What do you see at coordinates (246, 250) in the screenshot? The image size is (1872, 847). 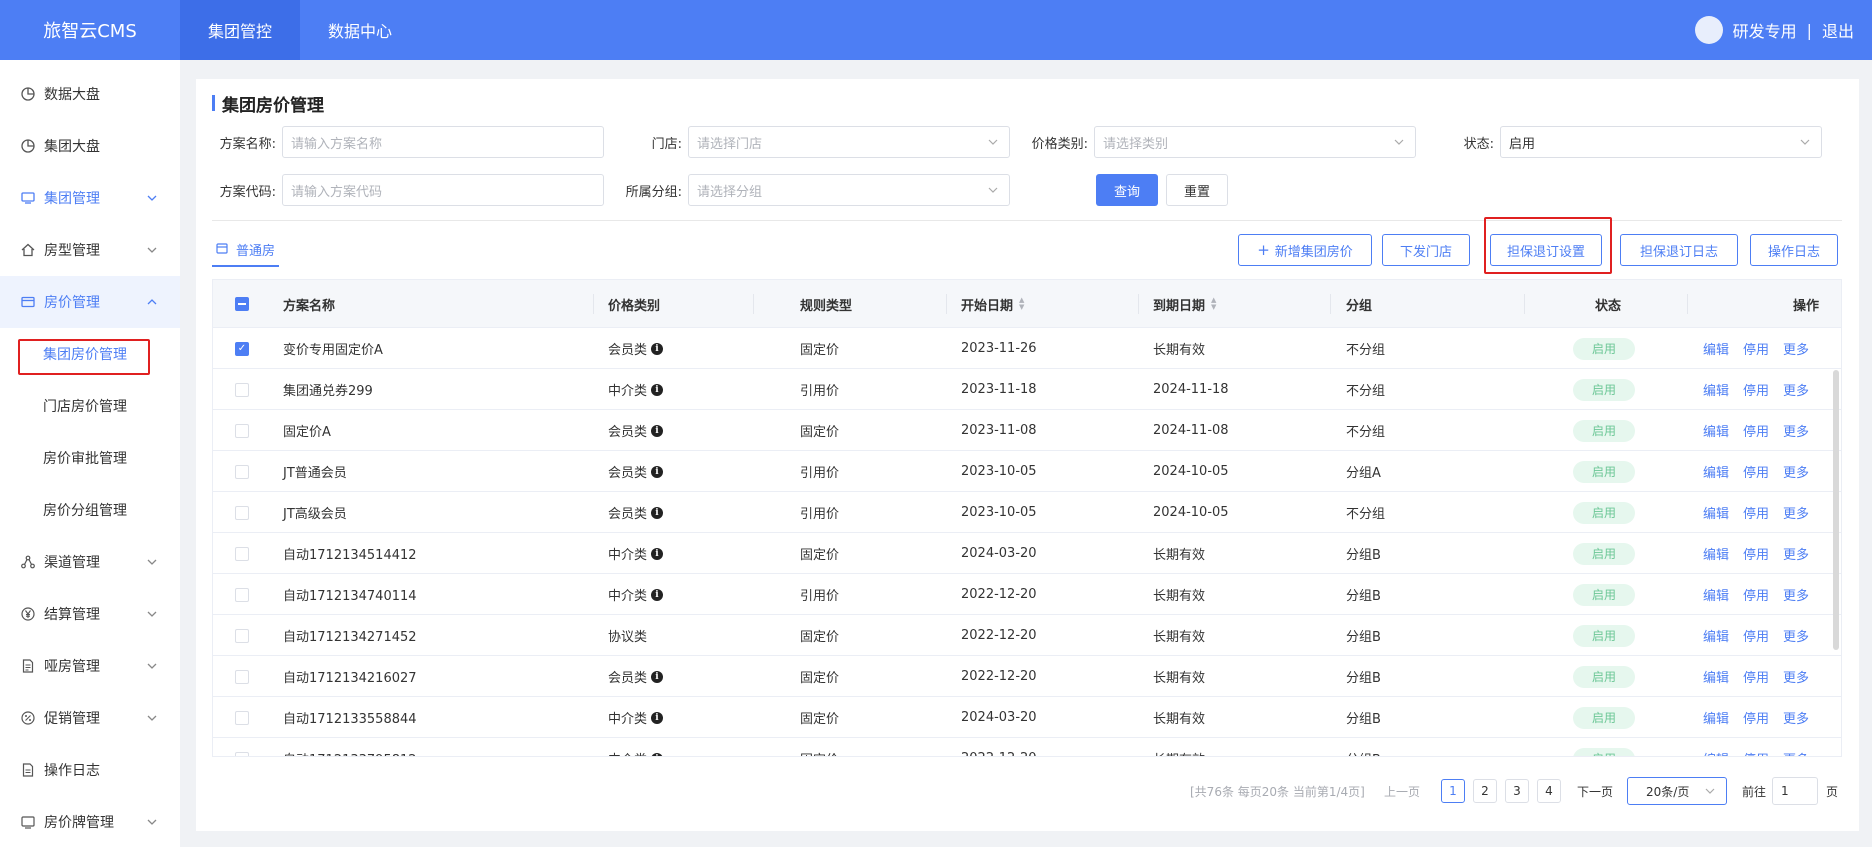 I see `tab-normal-room: 普通房` at bounding box center [246, 250].